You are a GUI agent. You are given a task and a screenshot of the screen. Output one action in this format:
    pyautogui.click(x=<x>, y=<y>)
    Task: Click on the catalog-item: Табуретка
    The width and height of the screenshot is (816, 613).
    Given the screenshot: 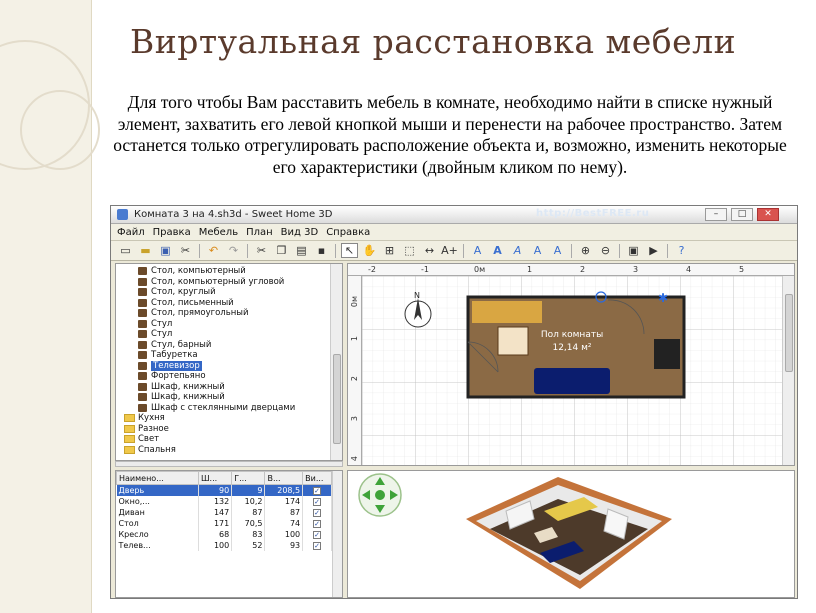 What is the action you would take?
    pyautogui.click(x=240, y=355)
    